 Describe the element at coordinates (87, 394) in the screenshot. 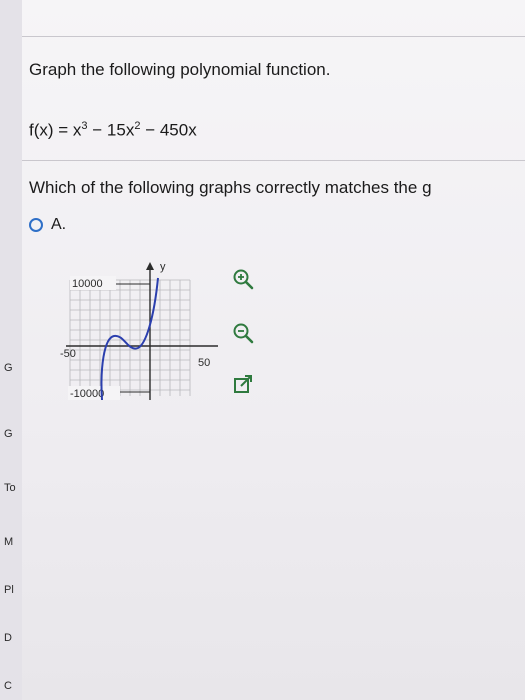

I see `y-tick-bottom: -10000` at that location.